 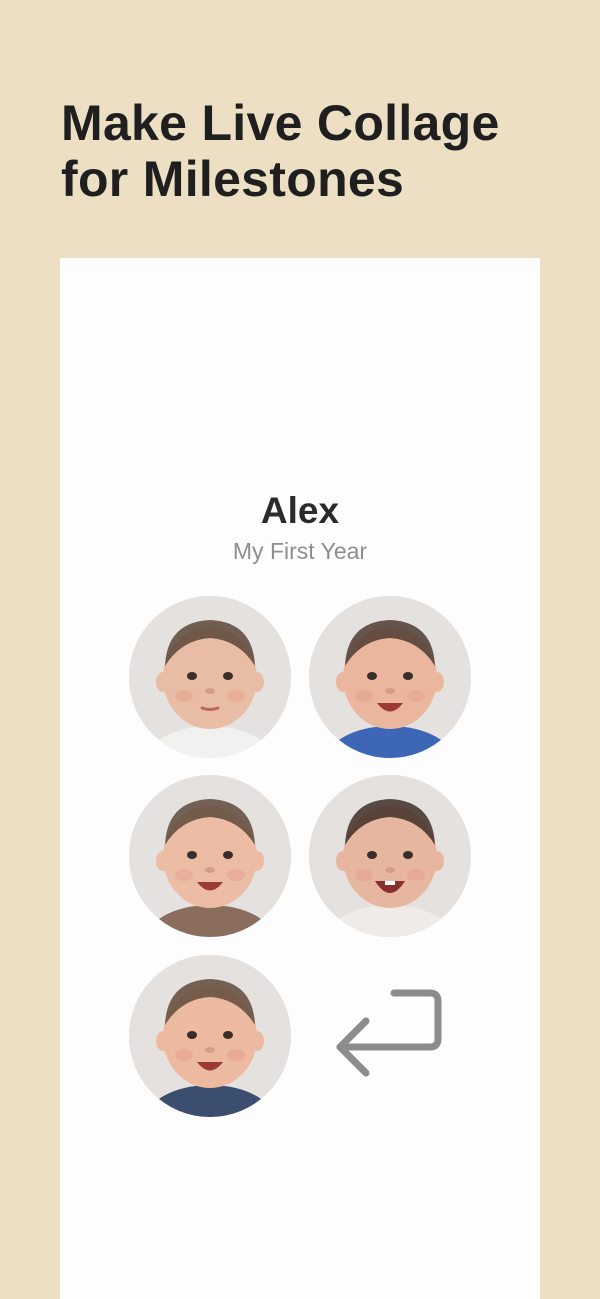 What do you see at coordinates (233, 179) in the screenshot?
I see `headline-line-2: for Milestones` at bounding box center [233, 179].